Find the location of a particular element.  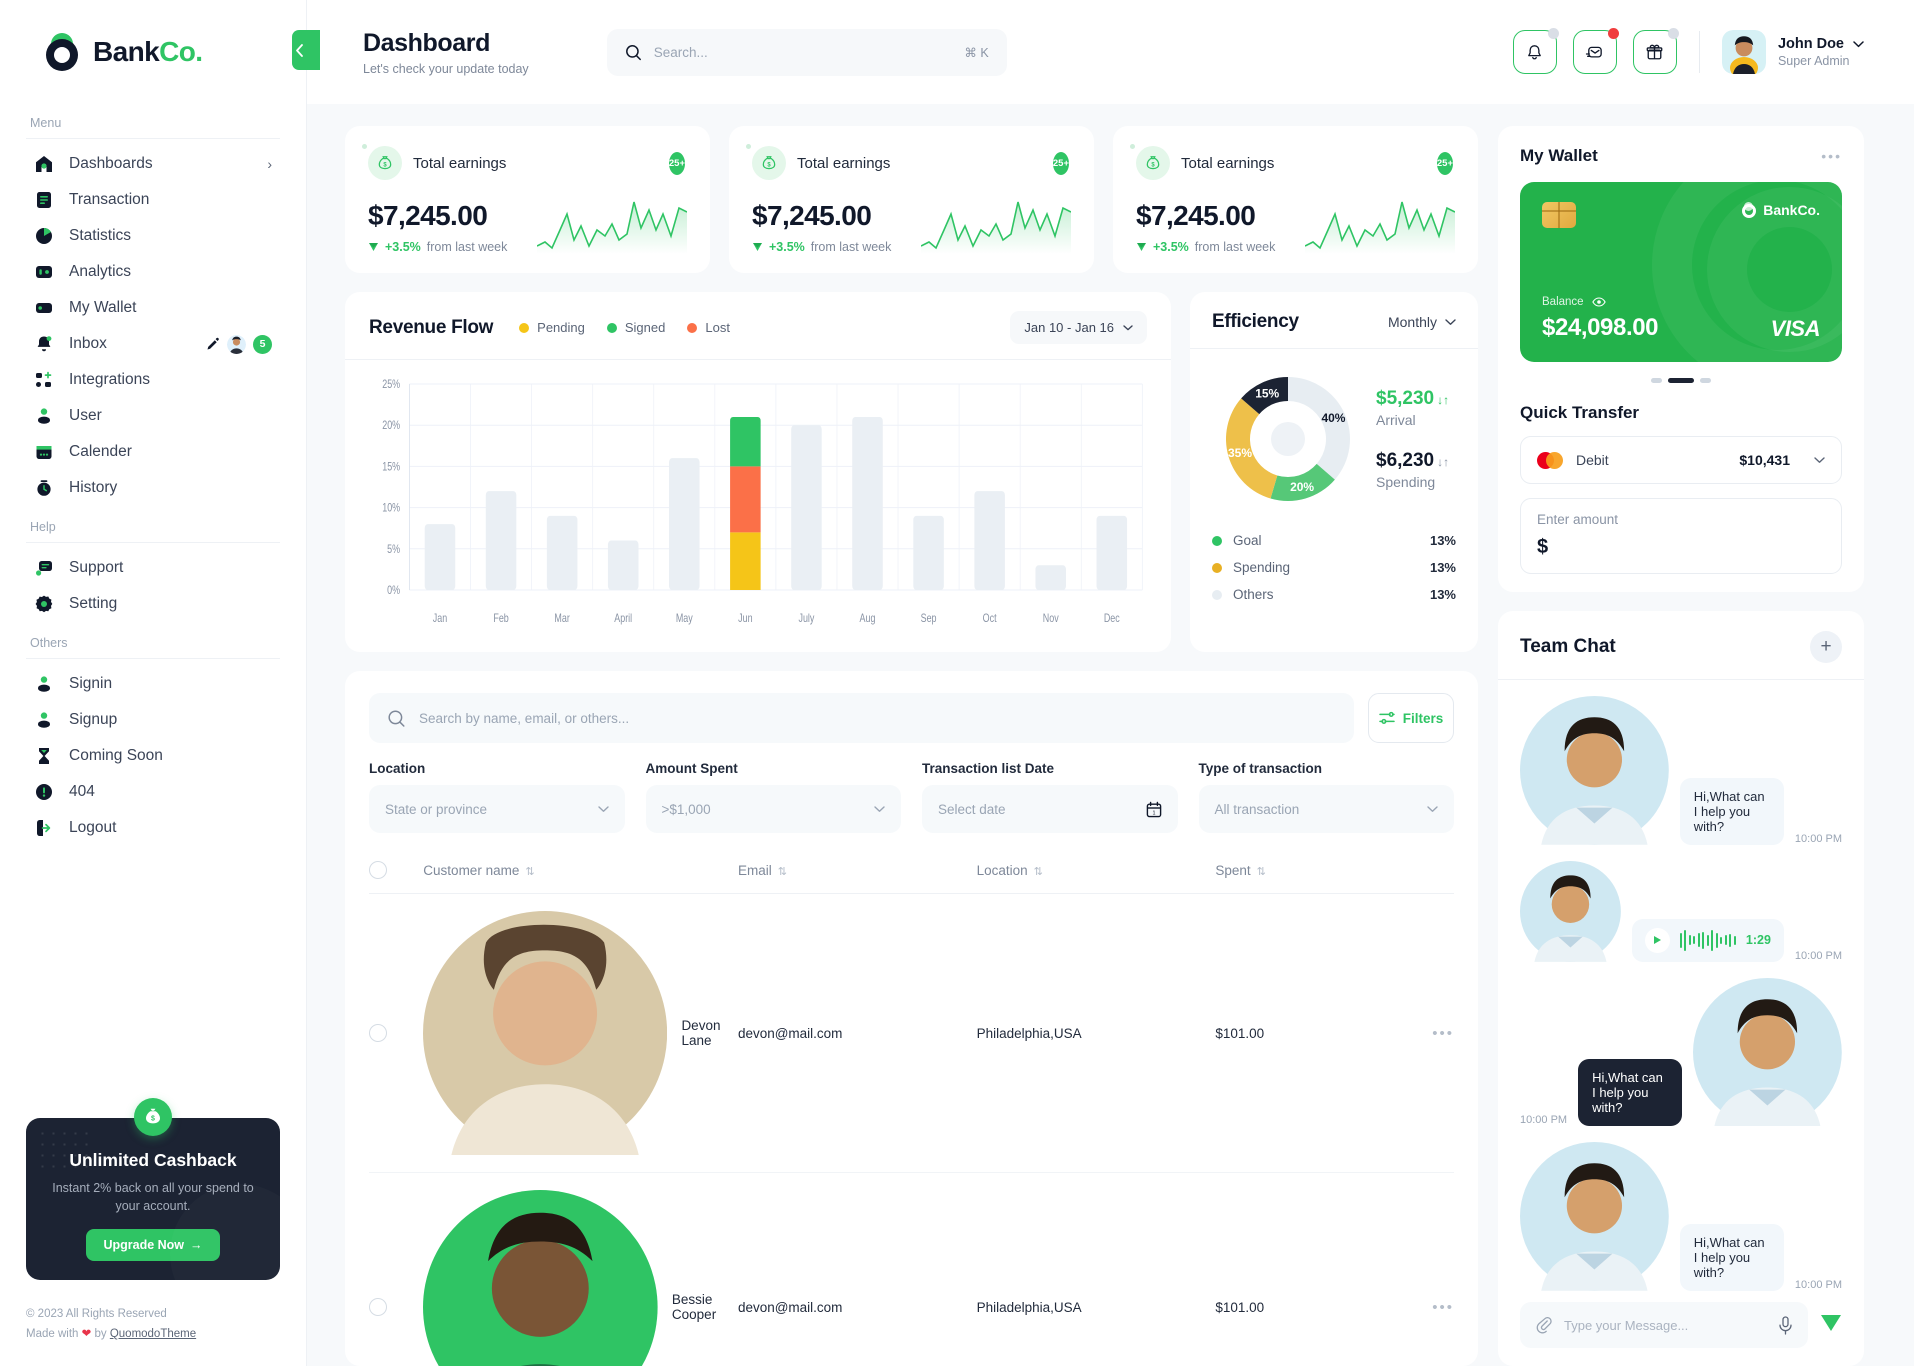

transaction-date-picker: Select date 1 is located at coordinates (1050, 809).